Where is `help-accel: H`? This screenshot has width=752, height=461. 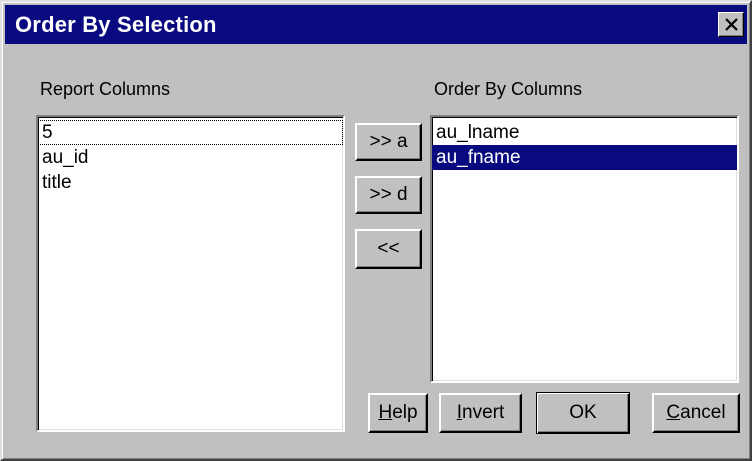
help-accel: H is located at coordinates (385, 412).